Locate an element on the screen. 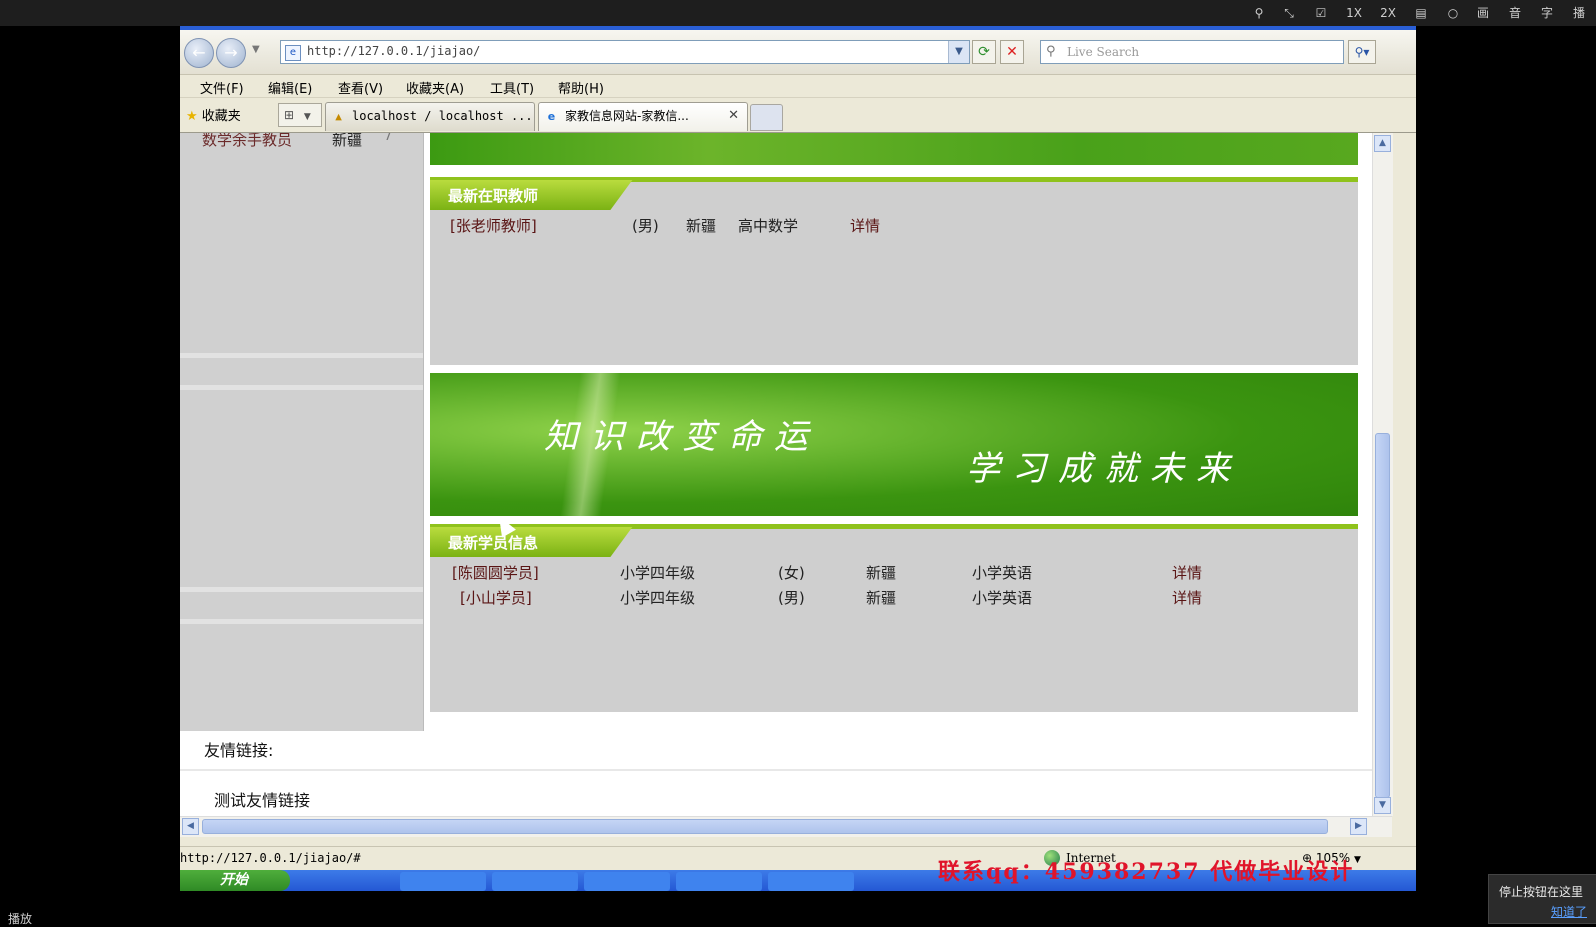 This screenshot has width=1596, height=927. menu-help: 帮助(H) is located at coordinates (581, 87).